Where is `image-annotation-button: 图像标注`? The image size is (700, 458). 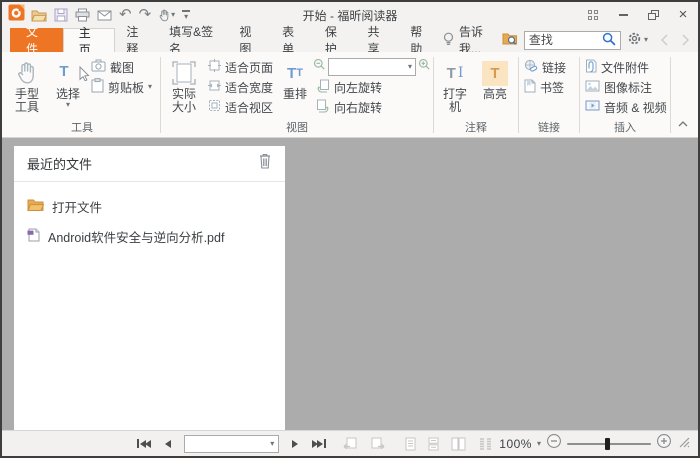 image-annotation-button: 图像标注 is located at coordinates (625, 87).